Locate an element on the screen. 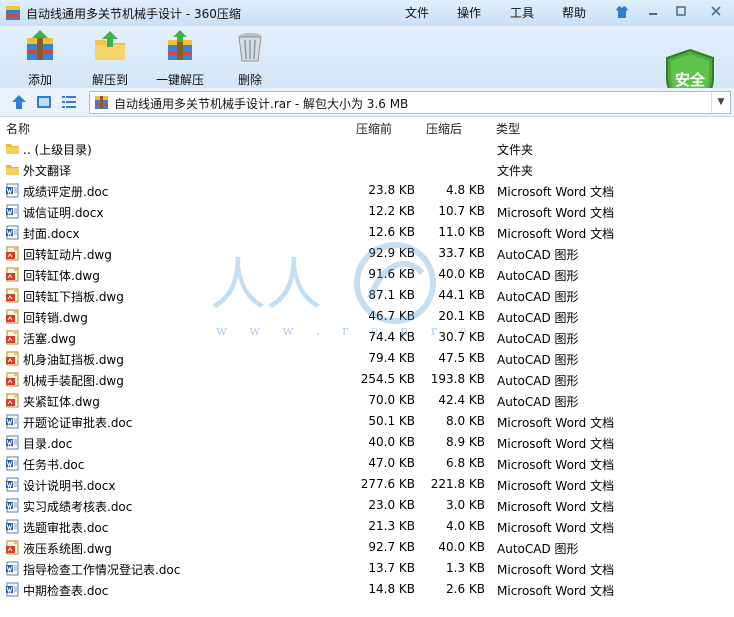 This screenshot has width=734, height=617. file-packed-size: 10.7 KB is located at coordinates (461, 211).